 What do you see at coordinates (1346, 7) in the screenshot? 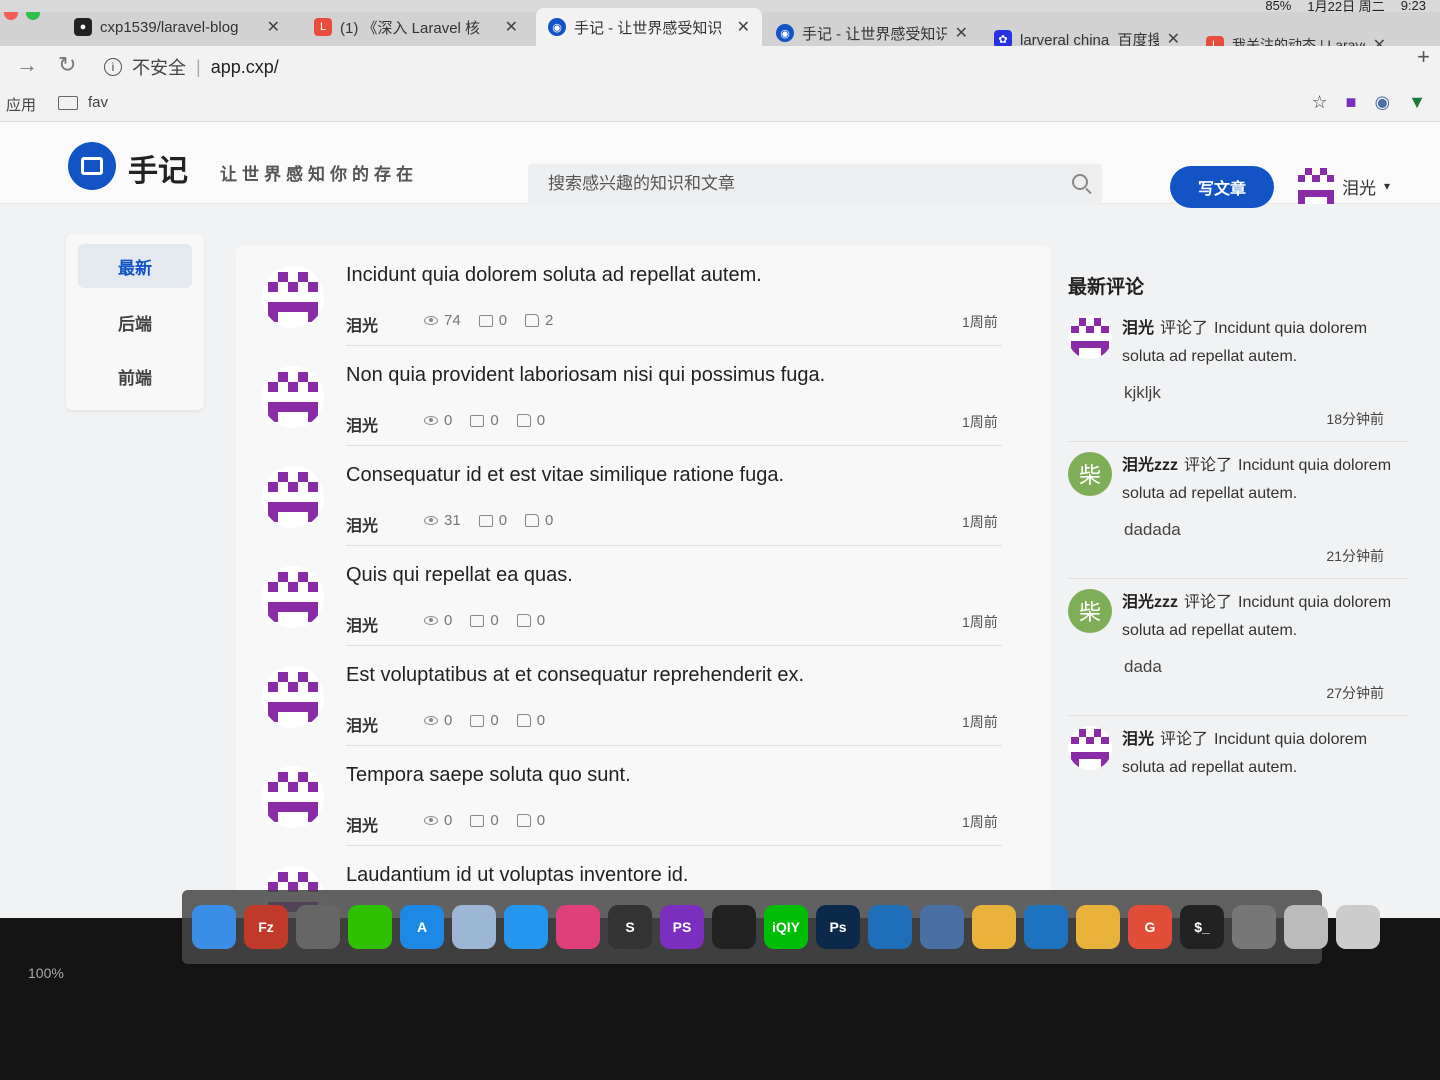
I see `date-text: 1月22日 周二` at bounding box center [1346, 7].